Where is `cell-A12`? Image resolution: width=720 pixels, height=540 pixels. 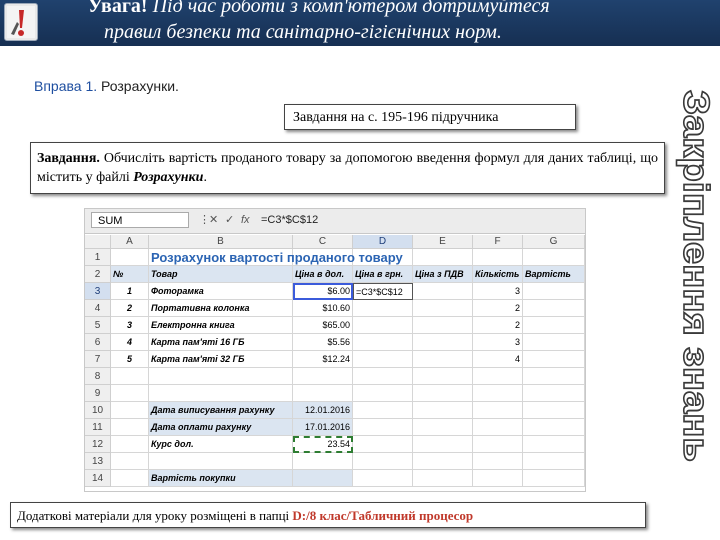 cell-A12 is located at coordinates (130, 444).